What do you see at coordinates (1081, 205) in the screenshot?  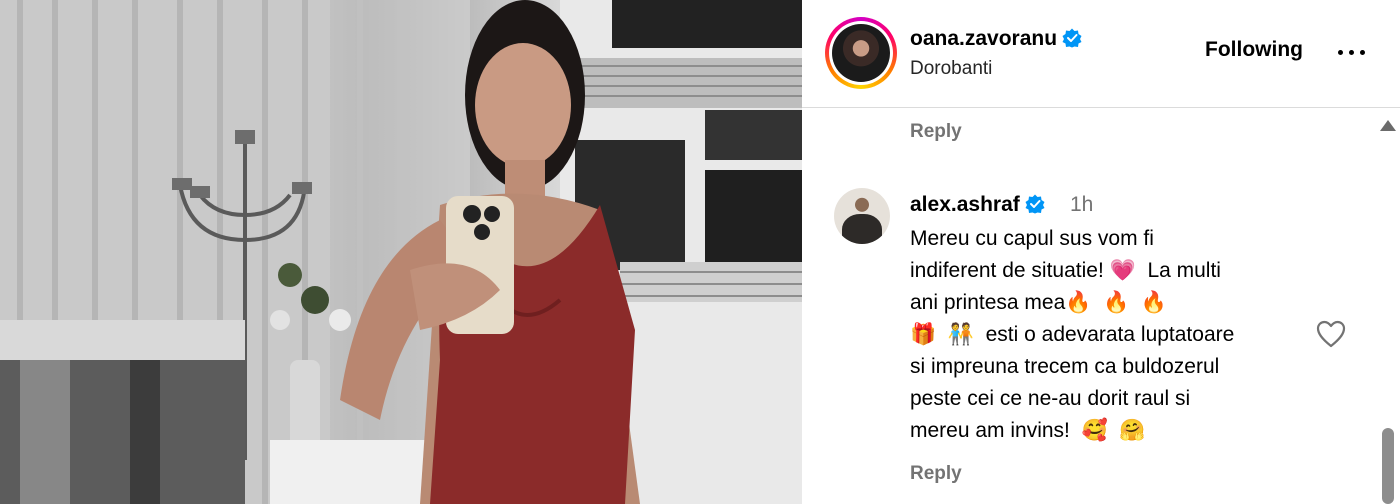 I see `comment-timestamp: 1h` at bounding box center [1081, 205].